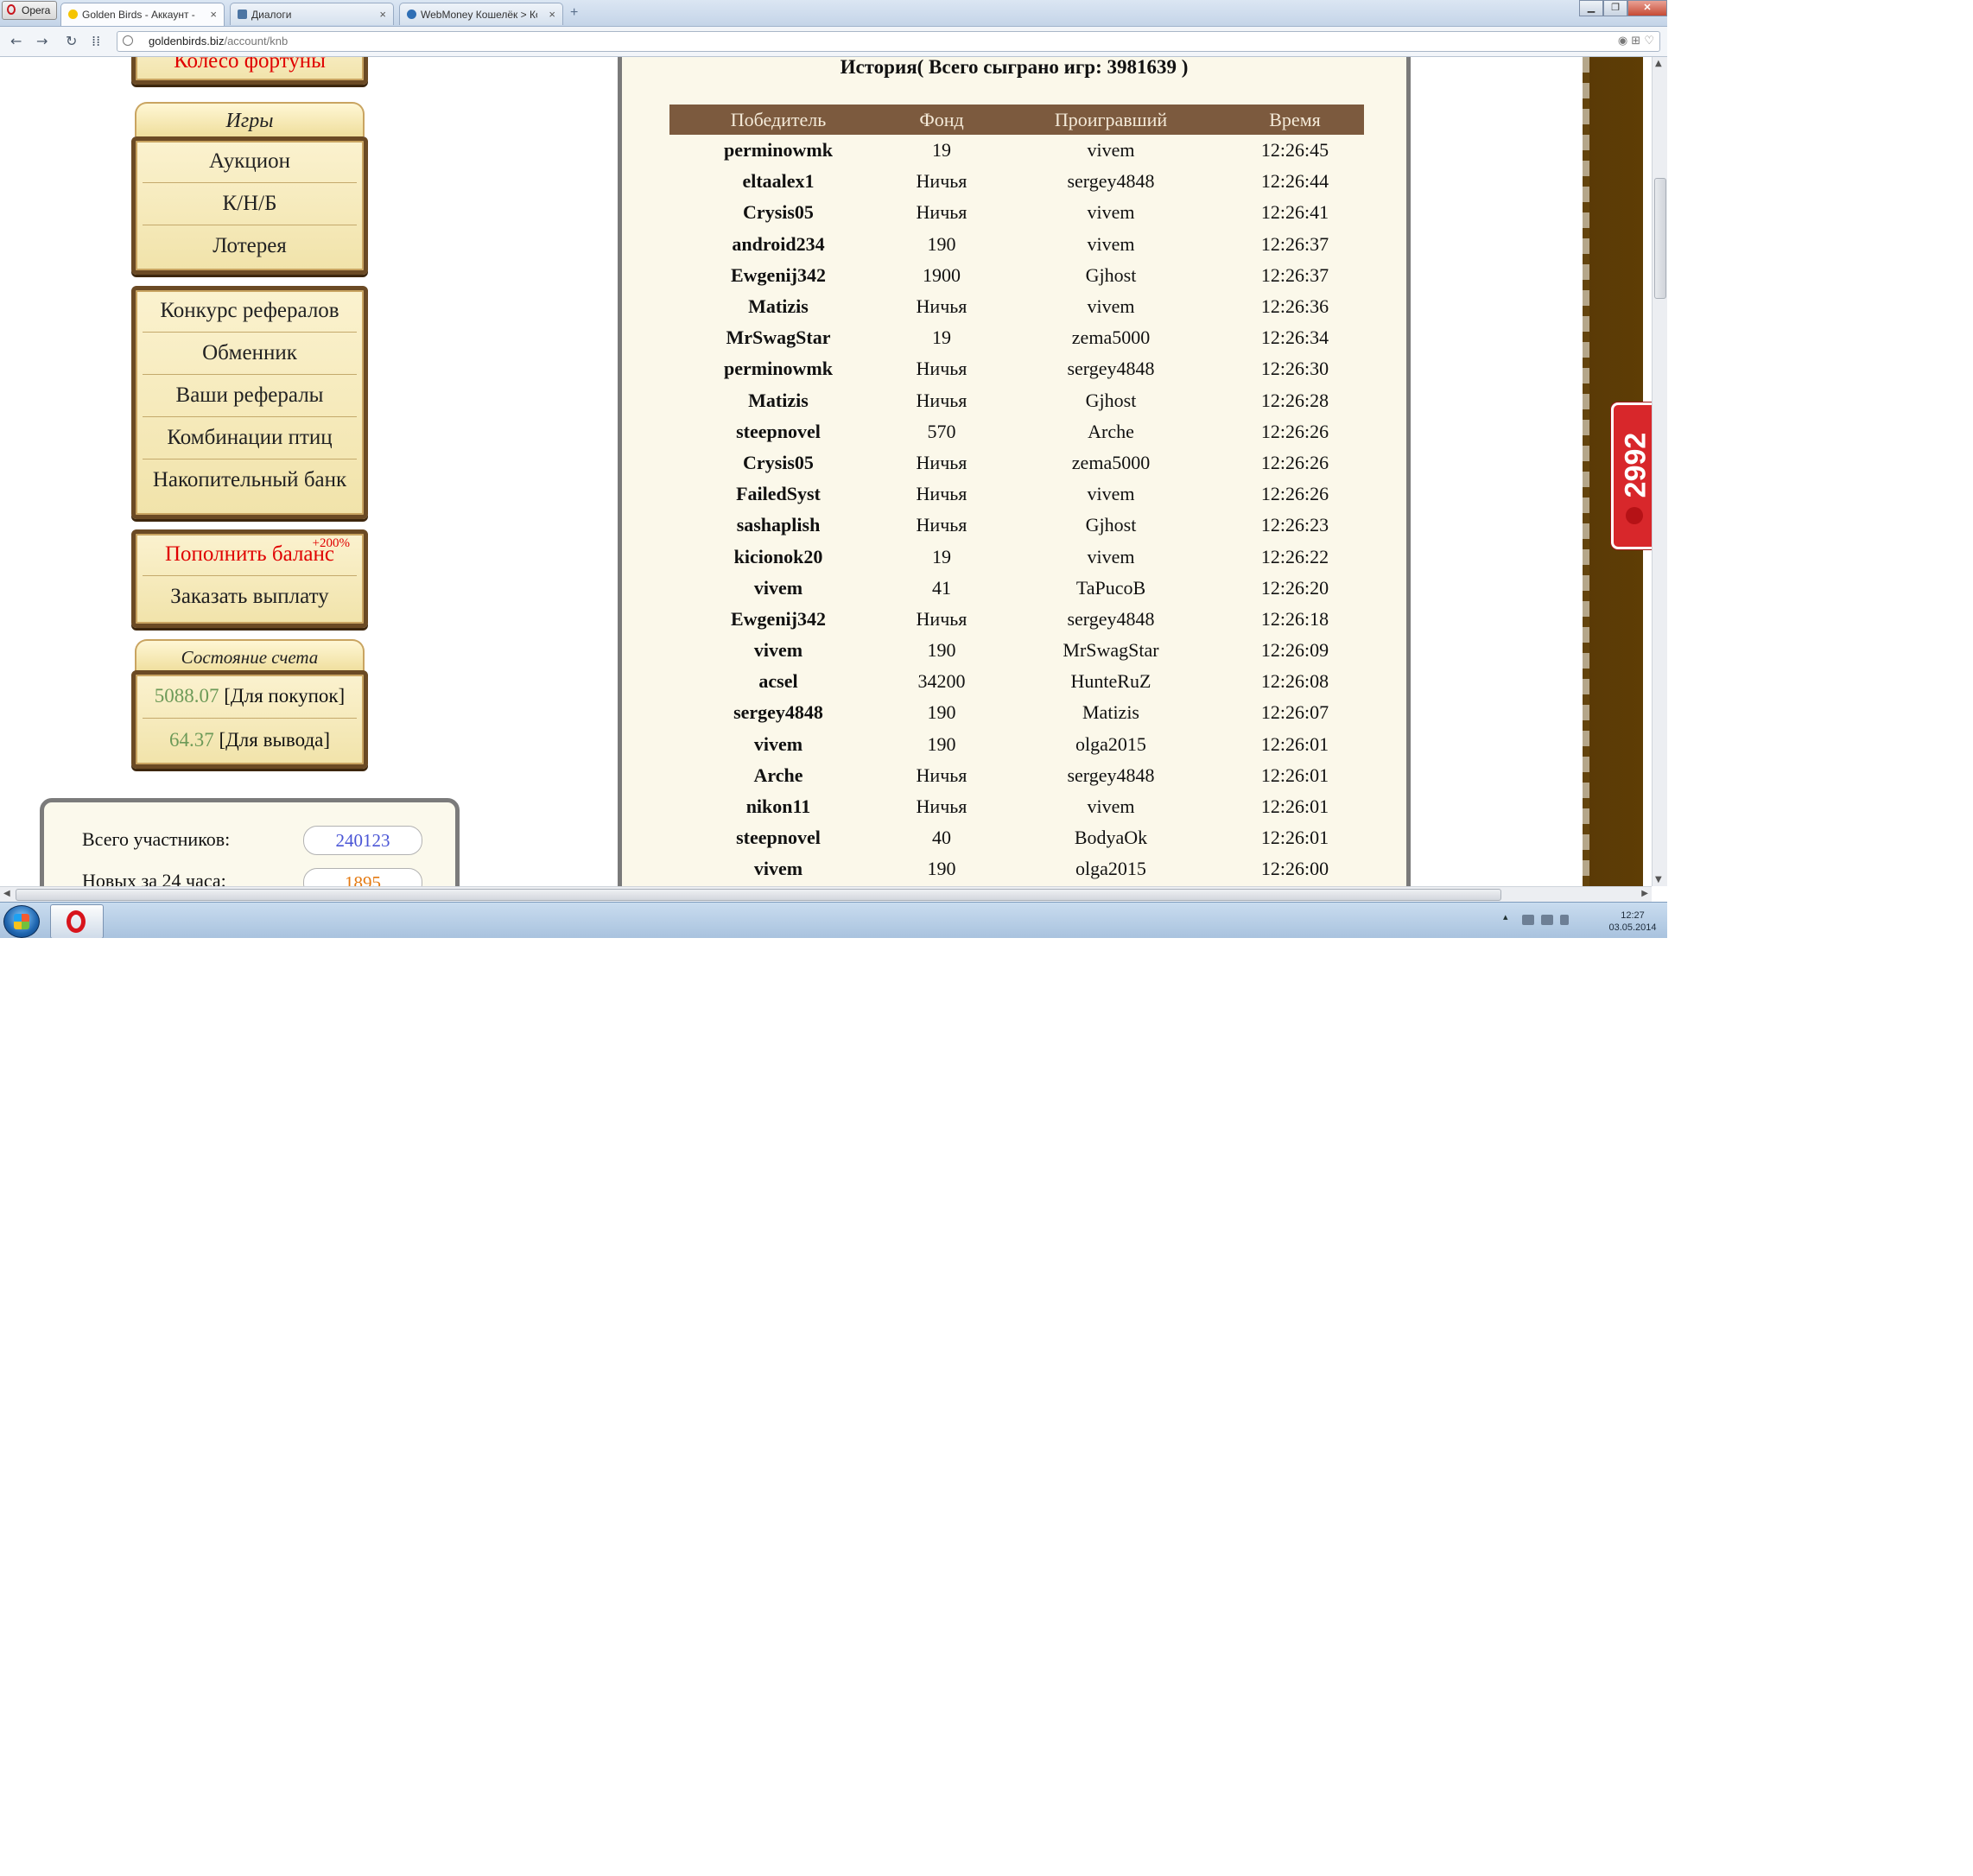 The image size is (1973, 1876). I want to click on column-winner: Победитель, so click(778, 120).